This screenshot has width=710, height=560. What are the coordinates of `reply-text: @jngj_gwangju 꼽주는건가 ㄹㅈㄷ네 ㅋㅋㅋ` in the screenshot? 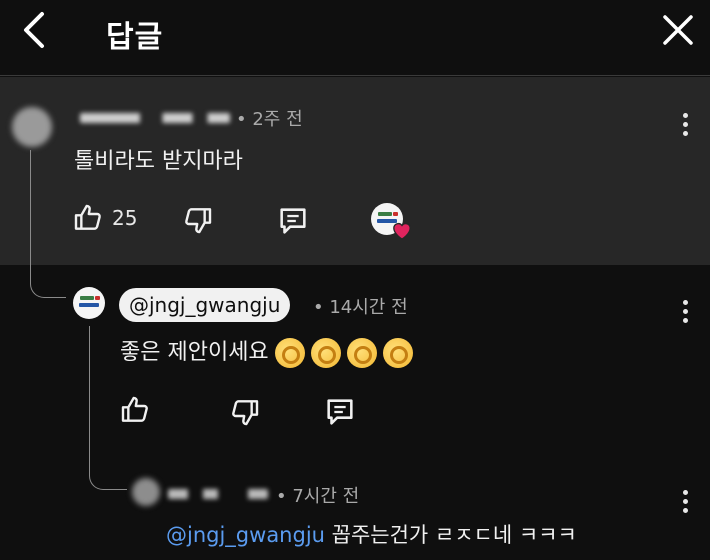 It's located at (371, 534).